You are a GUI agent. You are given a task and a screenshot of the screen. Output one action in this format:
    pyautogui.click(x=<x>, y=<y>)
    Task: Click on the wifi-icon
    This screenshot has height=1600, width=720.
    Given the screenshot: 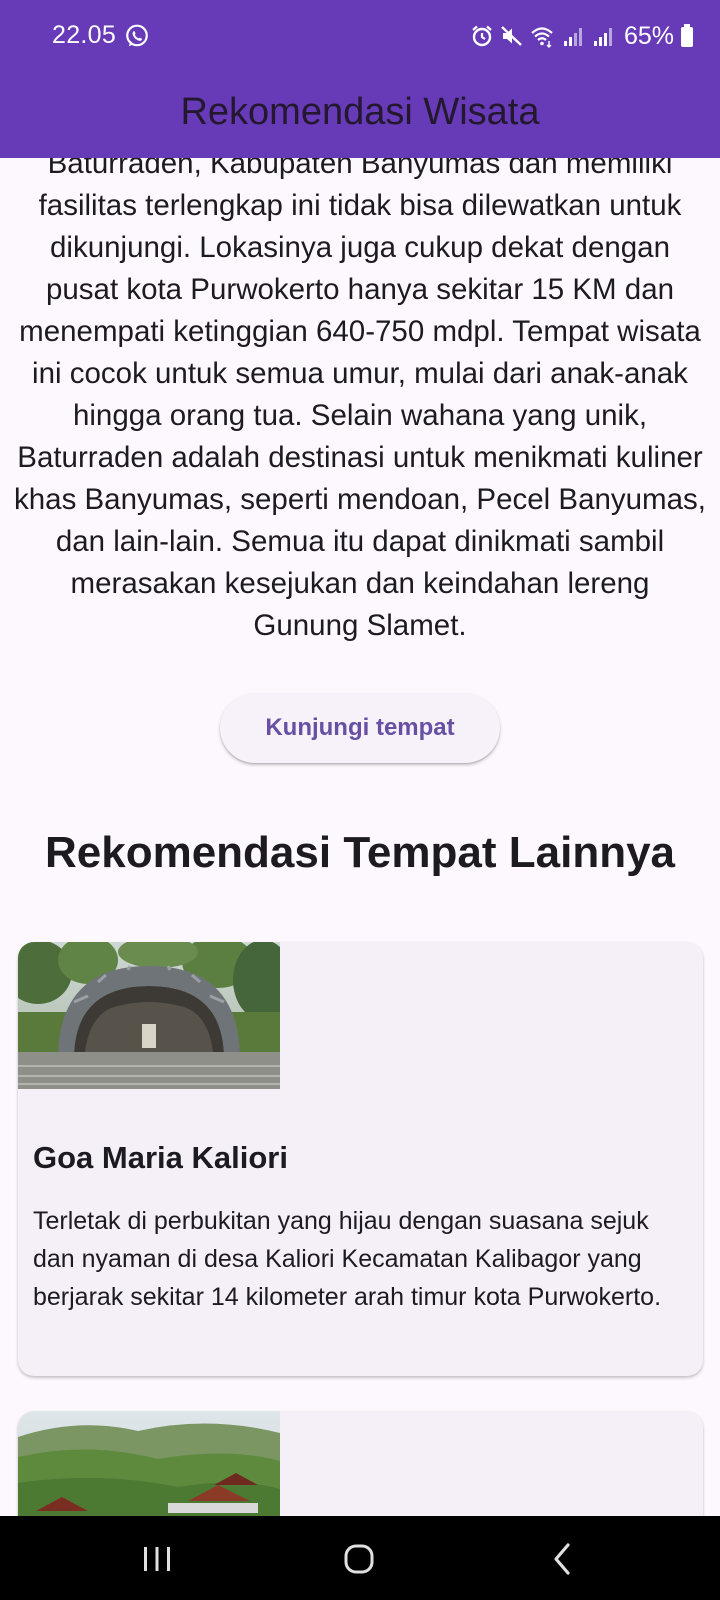 What is the action you would take?
    pyautogui.click(x=542, y=37)
    